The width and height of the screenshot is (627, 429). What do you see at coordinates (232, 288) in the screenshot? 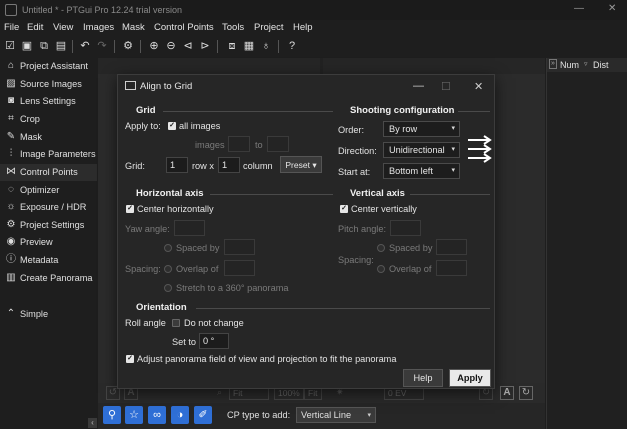
I see `stretch-label: Stretch to a 360° panorama` at bounding box center [232, 288].